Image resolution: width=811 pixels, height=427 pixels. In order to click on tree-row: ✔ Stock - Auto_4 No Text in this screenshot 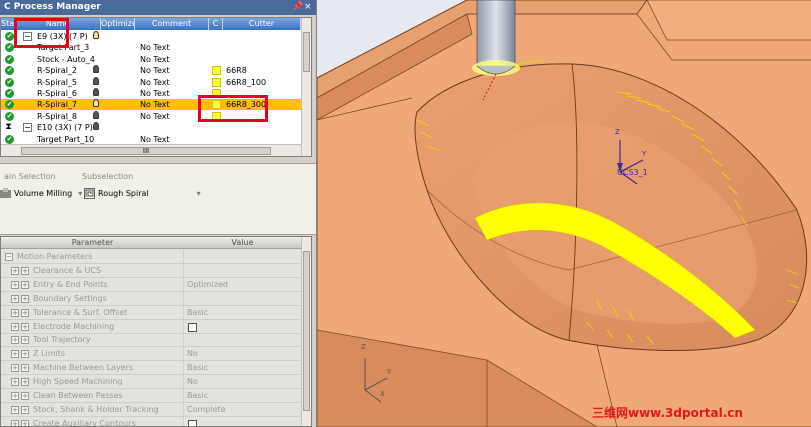, I will do `click(151, 59)`.